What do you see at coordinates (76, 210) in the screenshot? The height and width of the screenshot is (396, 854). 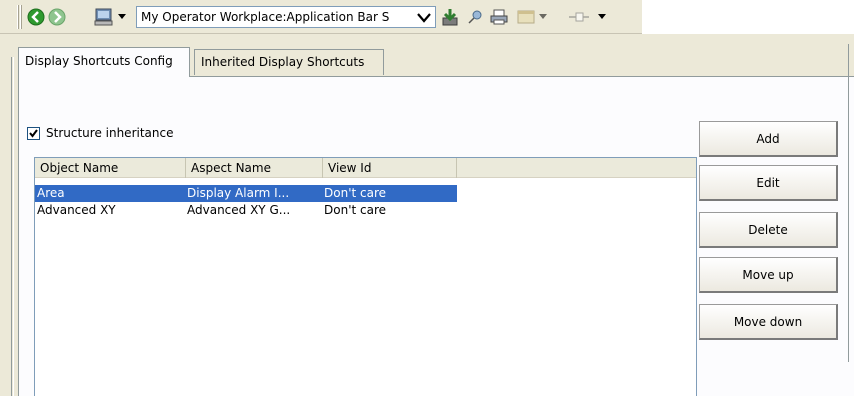 I see `cell-object-name: Advanced XY` at bounding box center [76, 210].